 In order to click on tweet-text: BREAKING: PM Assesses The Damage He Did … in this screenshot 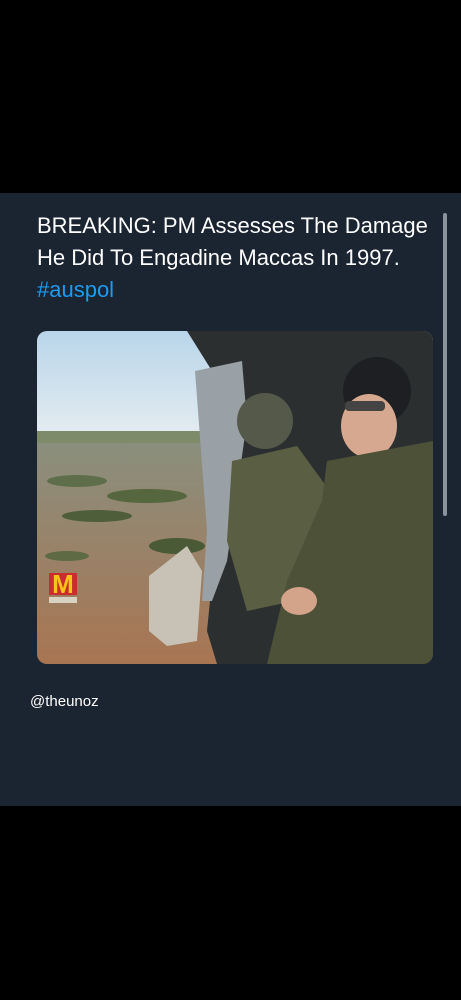, I will do `click(234, 258)`.